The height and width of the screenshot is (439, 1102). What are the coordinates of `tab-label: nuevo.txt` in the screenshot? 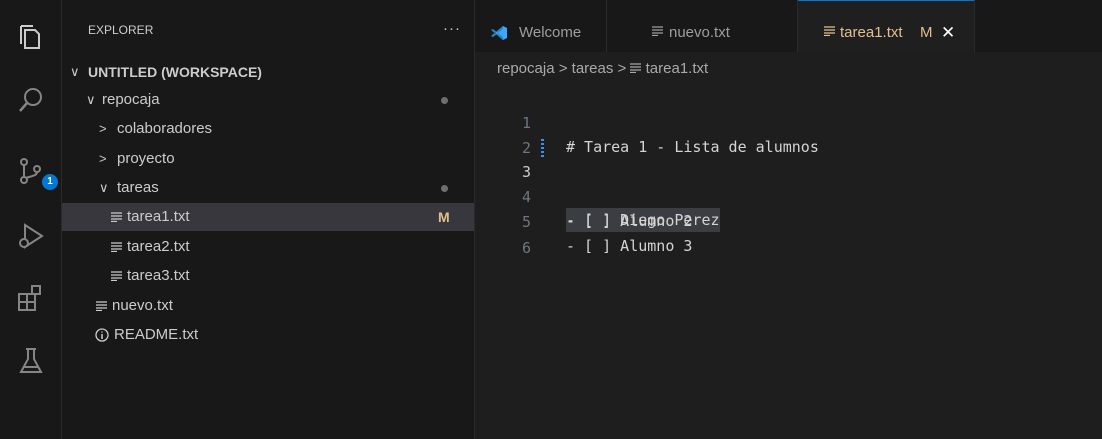 It's located at (699, 32).